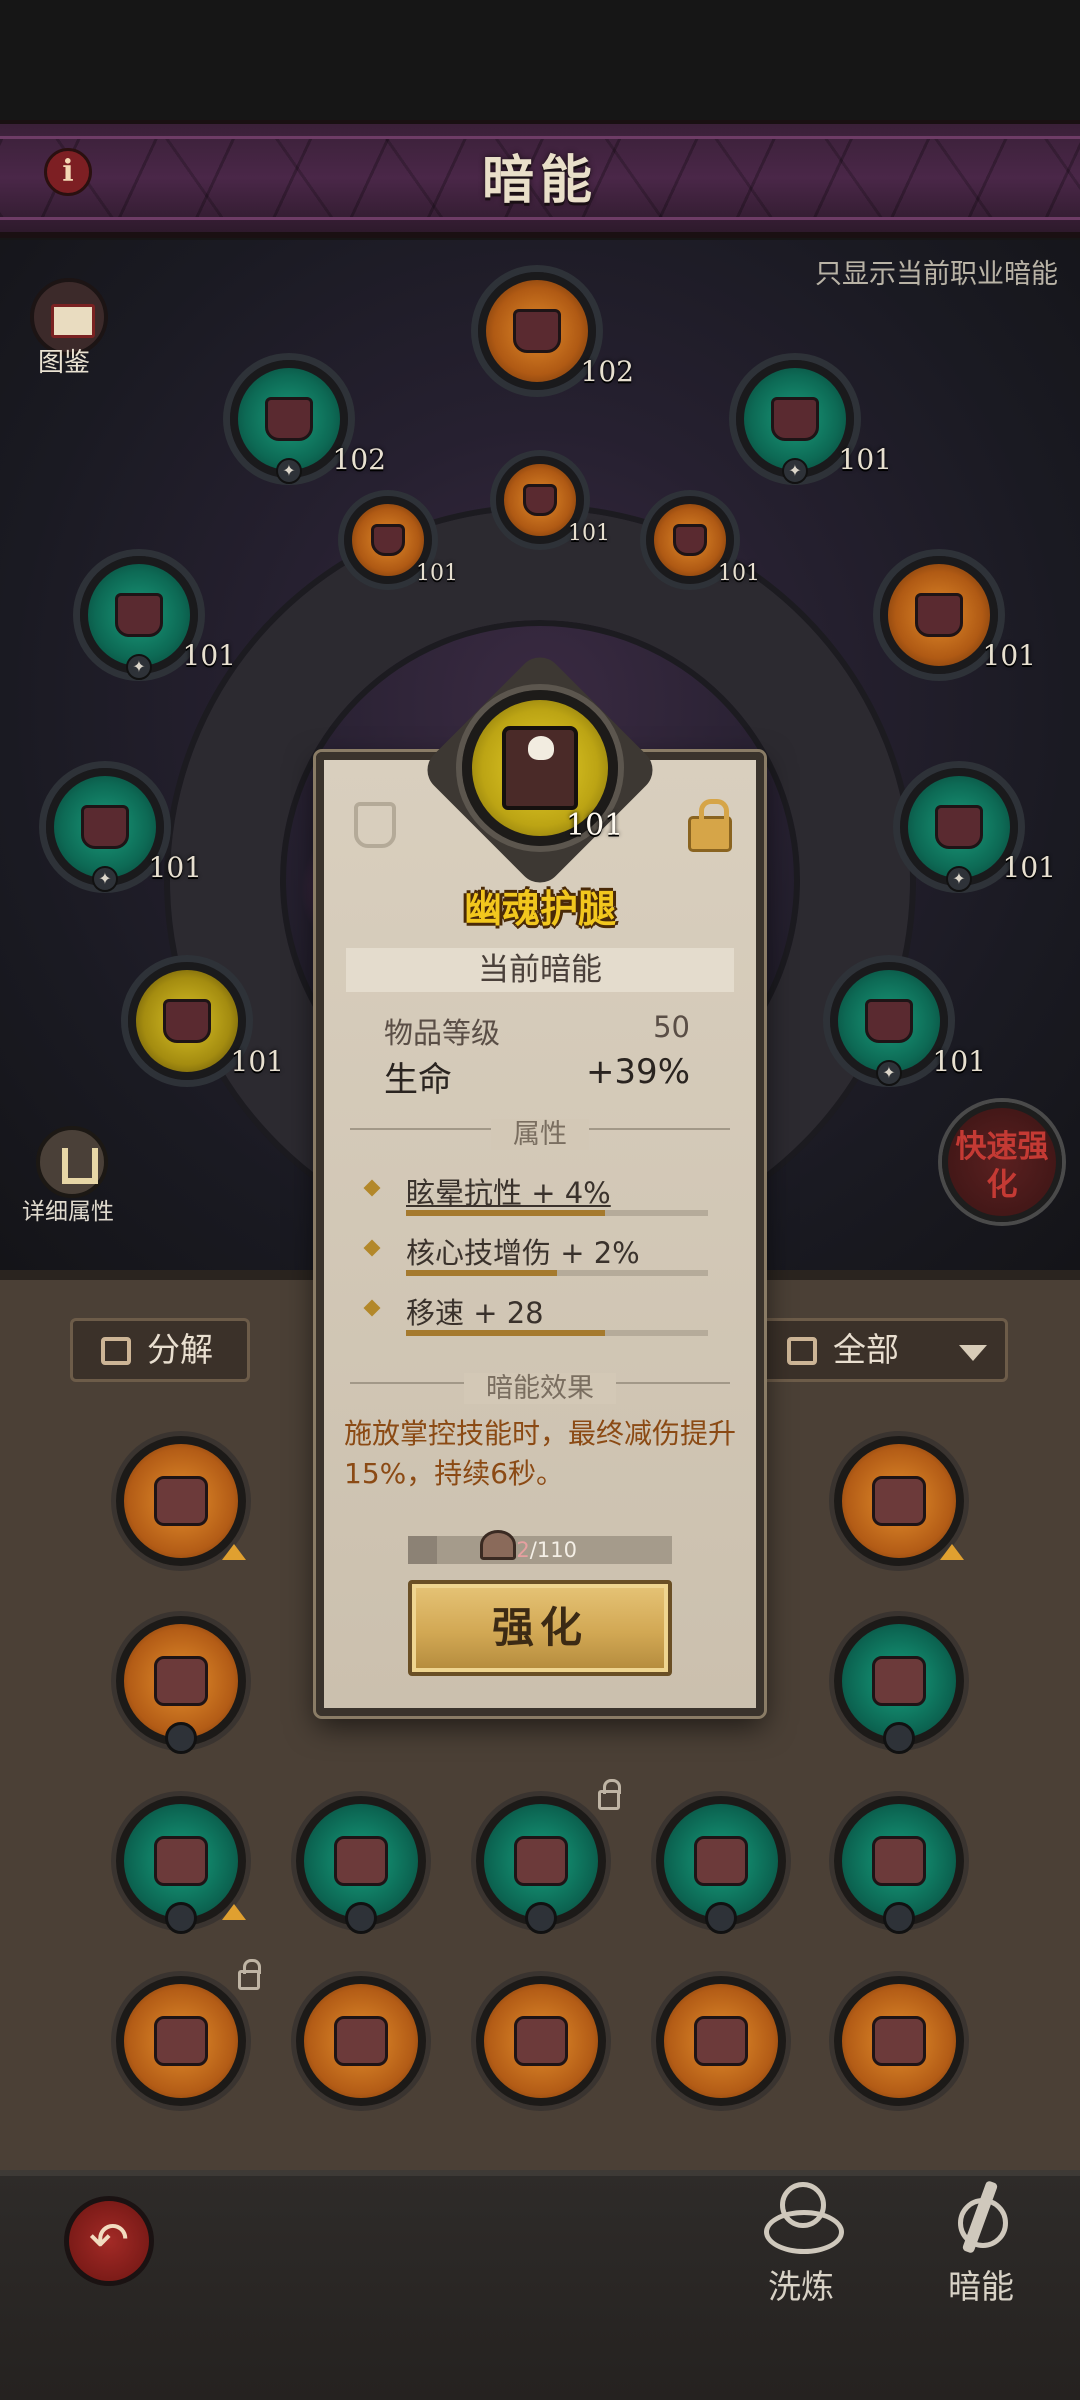 The image size is (1080, 2400). I want to click on nav-reforge: 洗炼, so click(801, 2244).